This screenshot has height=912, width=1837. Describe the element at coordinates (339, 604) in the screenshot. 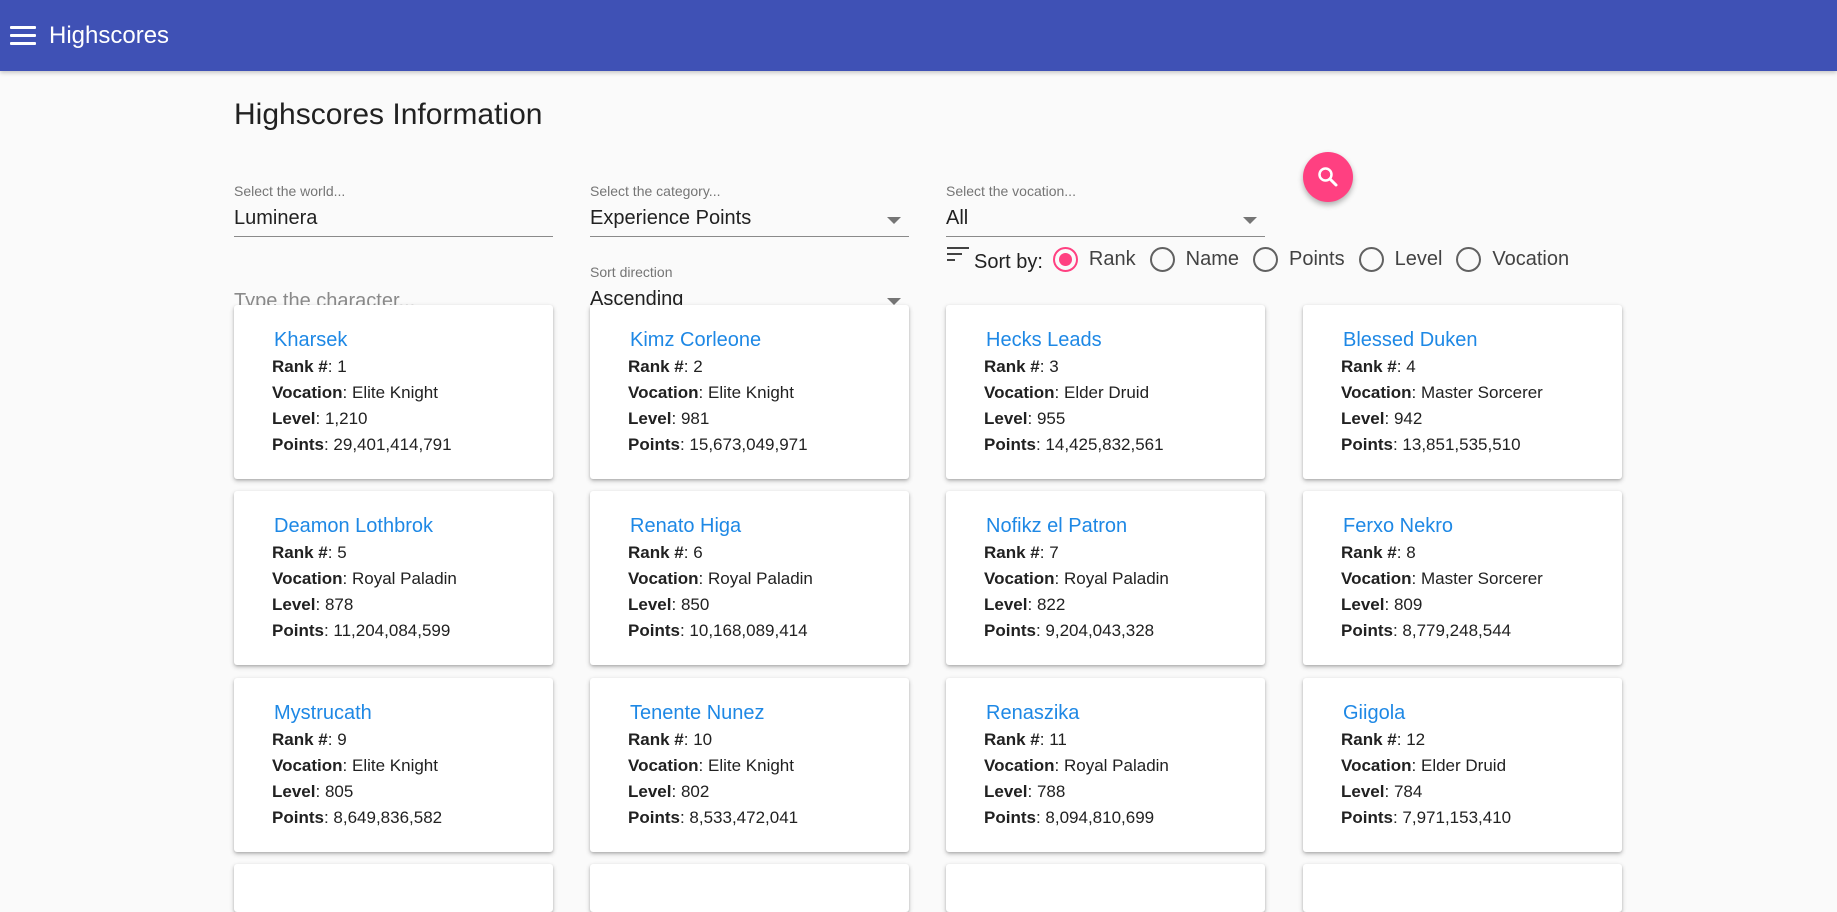

I see `level-value: 878` at that location.